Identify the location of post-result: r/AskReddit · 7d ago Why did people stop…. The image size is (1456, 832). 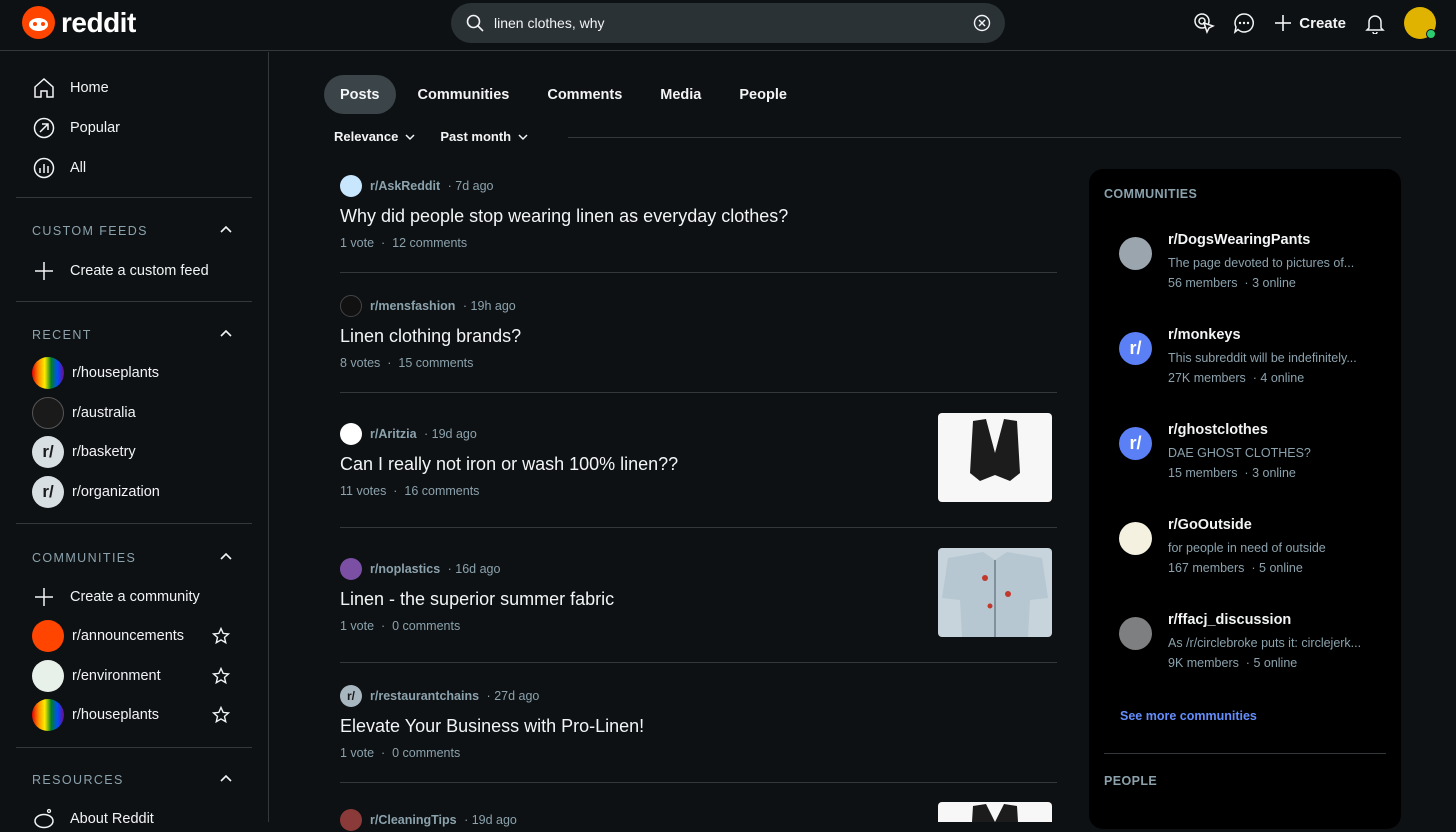
(698, 212).